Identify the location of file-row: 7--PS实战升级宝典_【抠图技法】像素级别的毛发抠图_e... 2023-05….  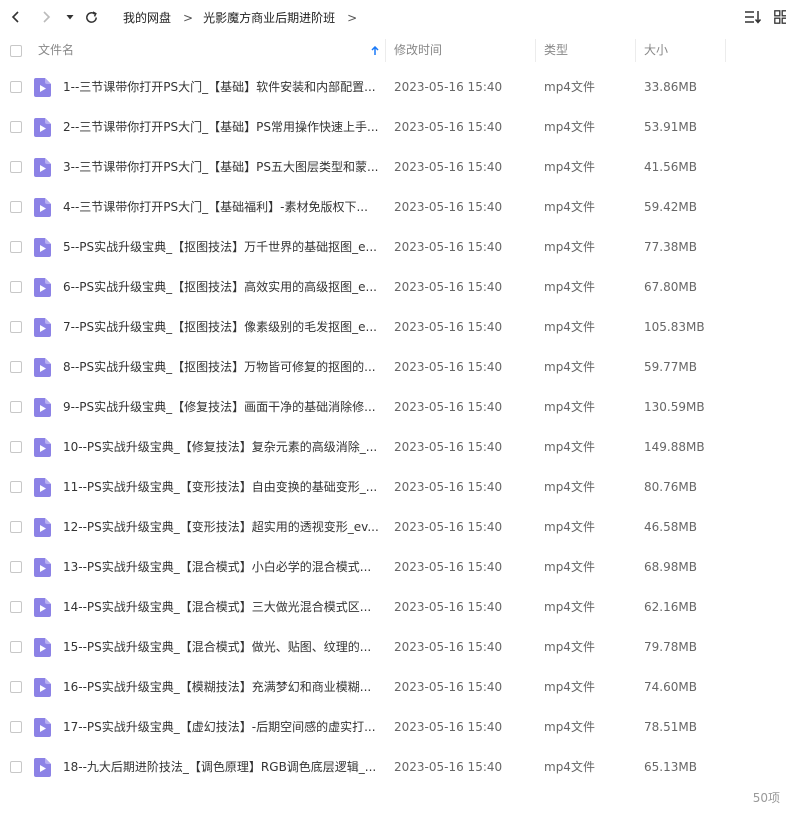
(393, 327).